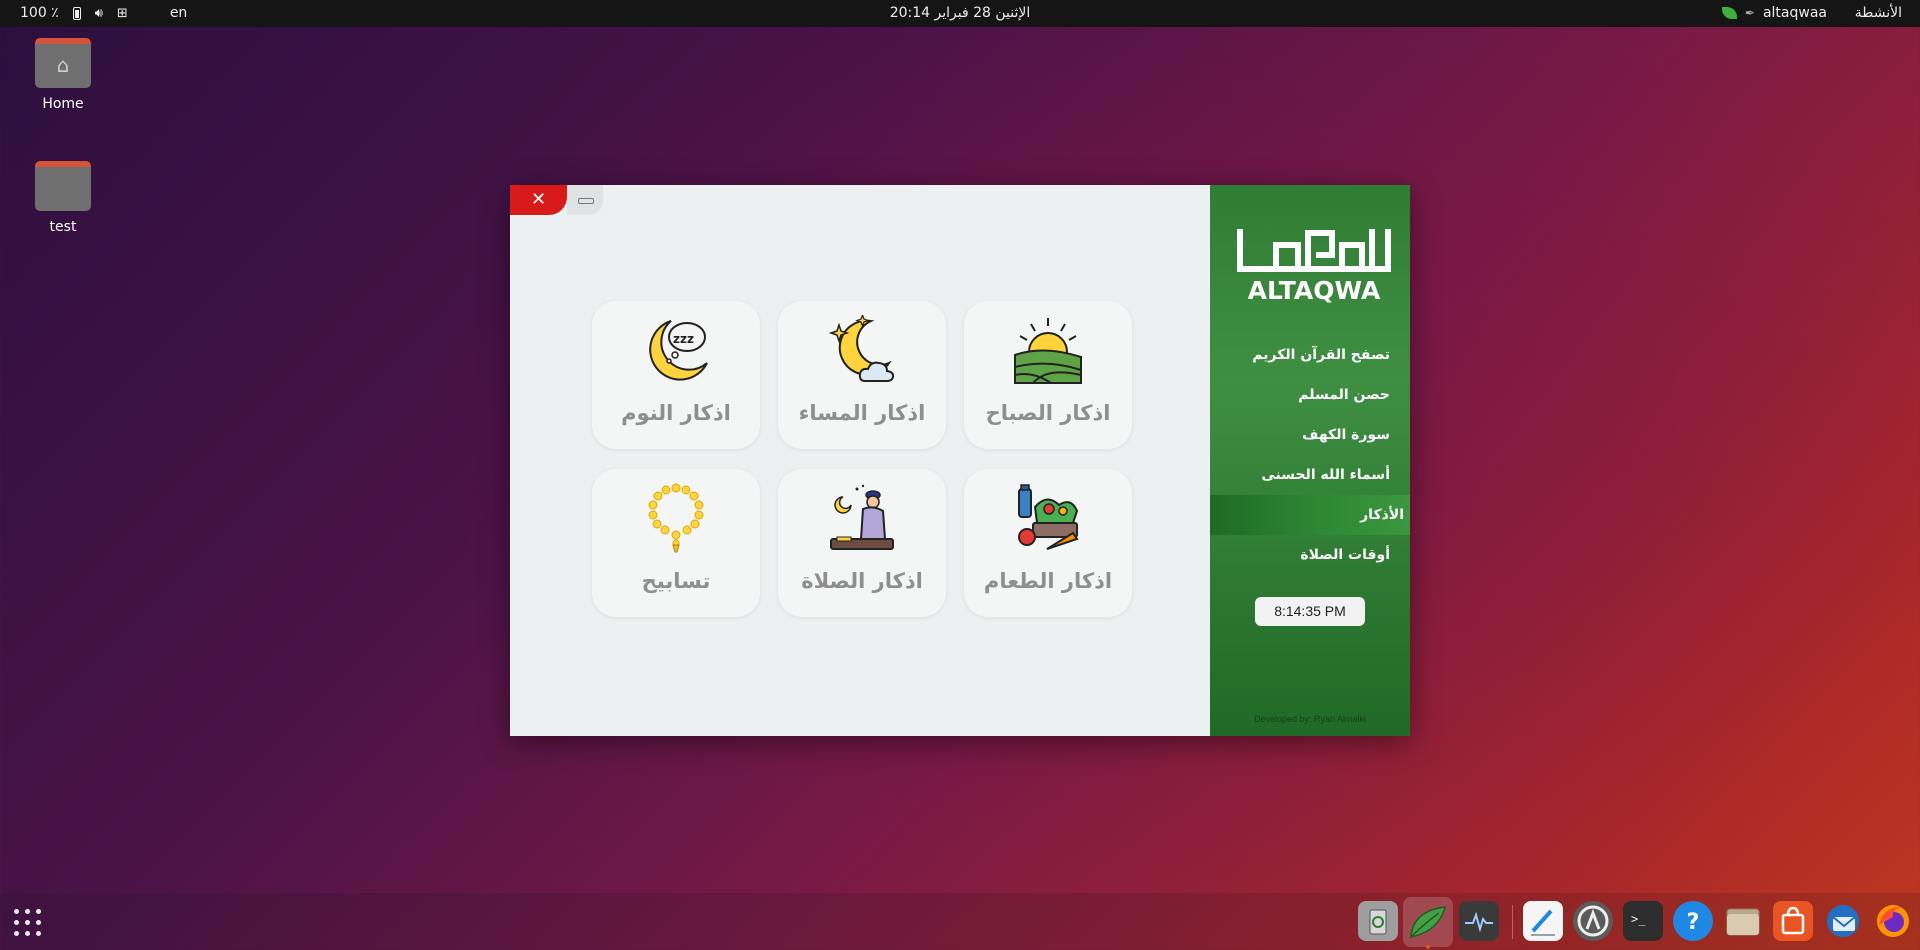  What do you see at coordinates (1793, 921) in the screenshot?
I see `app-store-icon` at bounding box center [1793, 921].